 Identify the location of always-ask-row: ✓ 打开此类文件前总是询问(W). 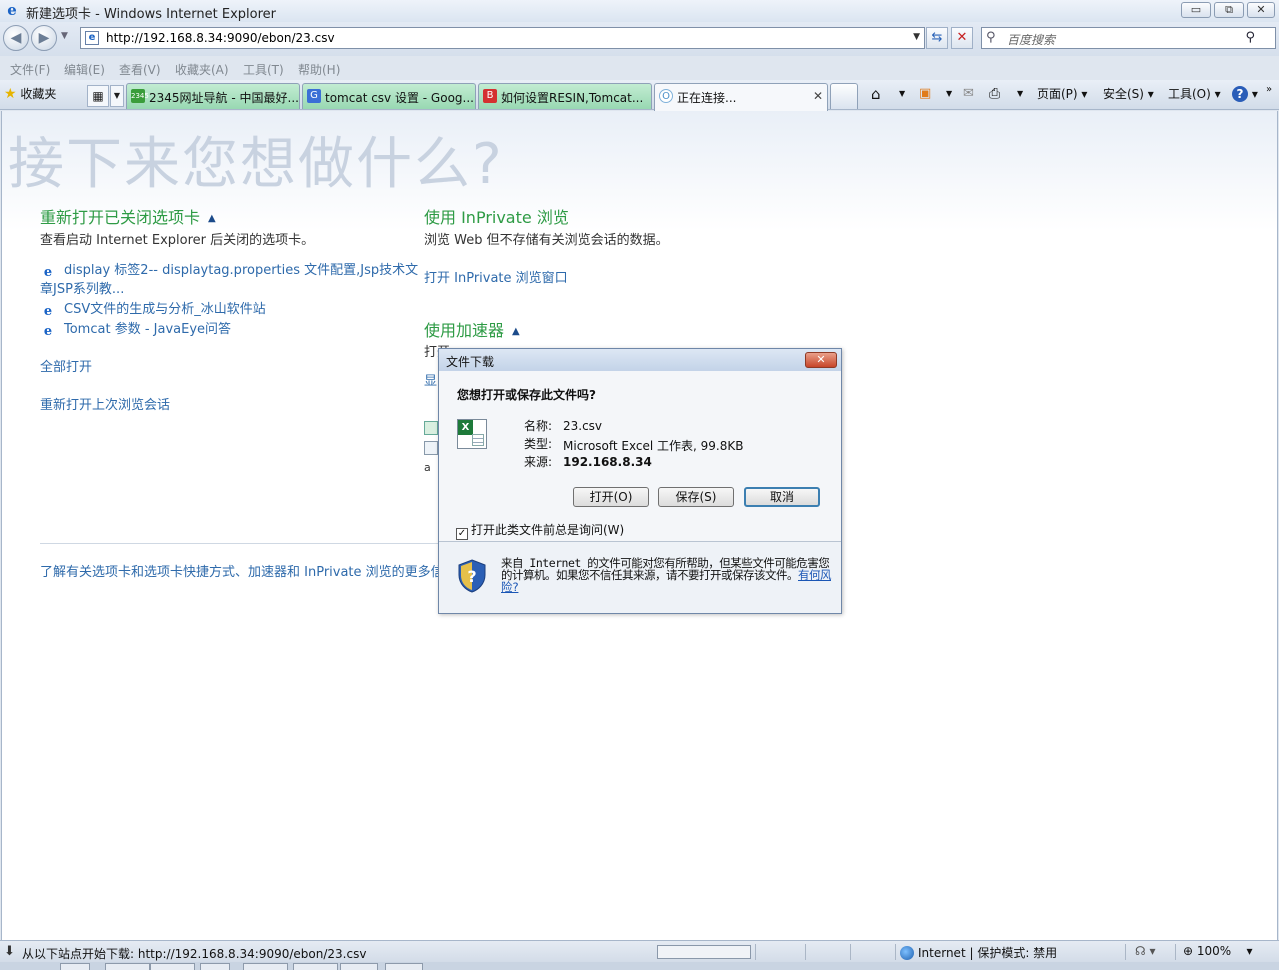
(540, 530).